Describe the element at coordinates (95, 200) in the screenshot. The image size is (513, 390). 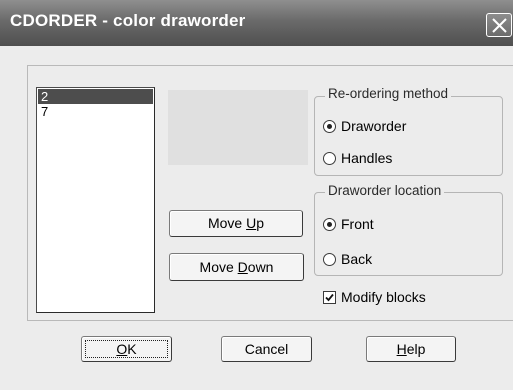
I see `color-listbox: 2 7` at that location.